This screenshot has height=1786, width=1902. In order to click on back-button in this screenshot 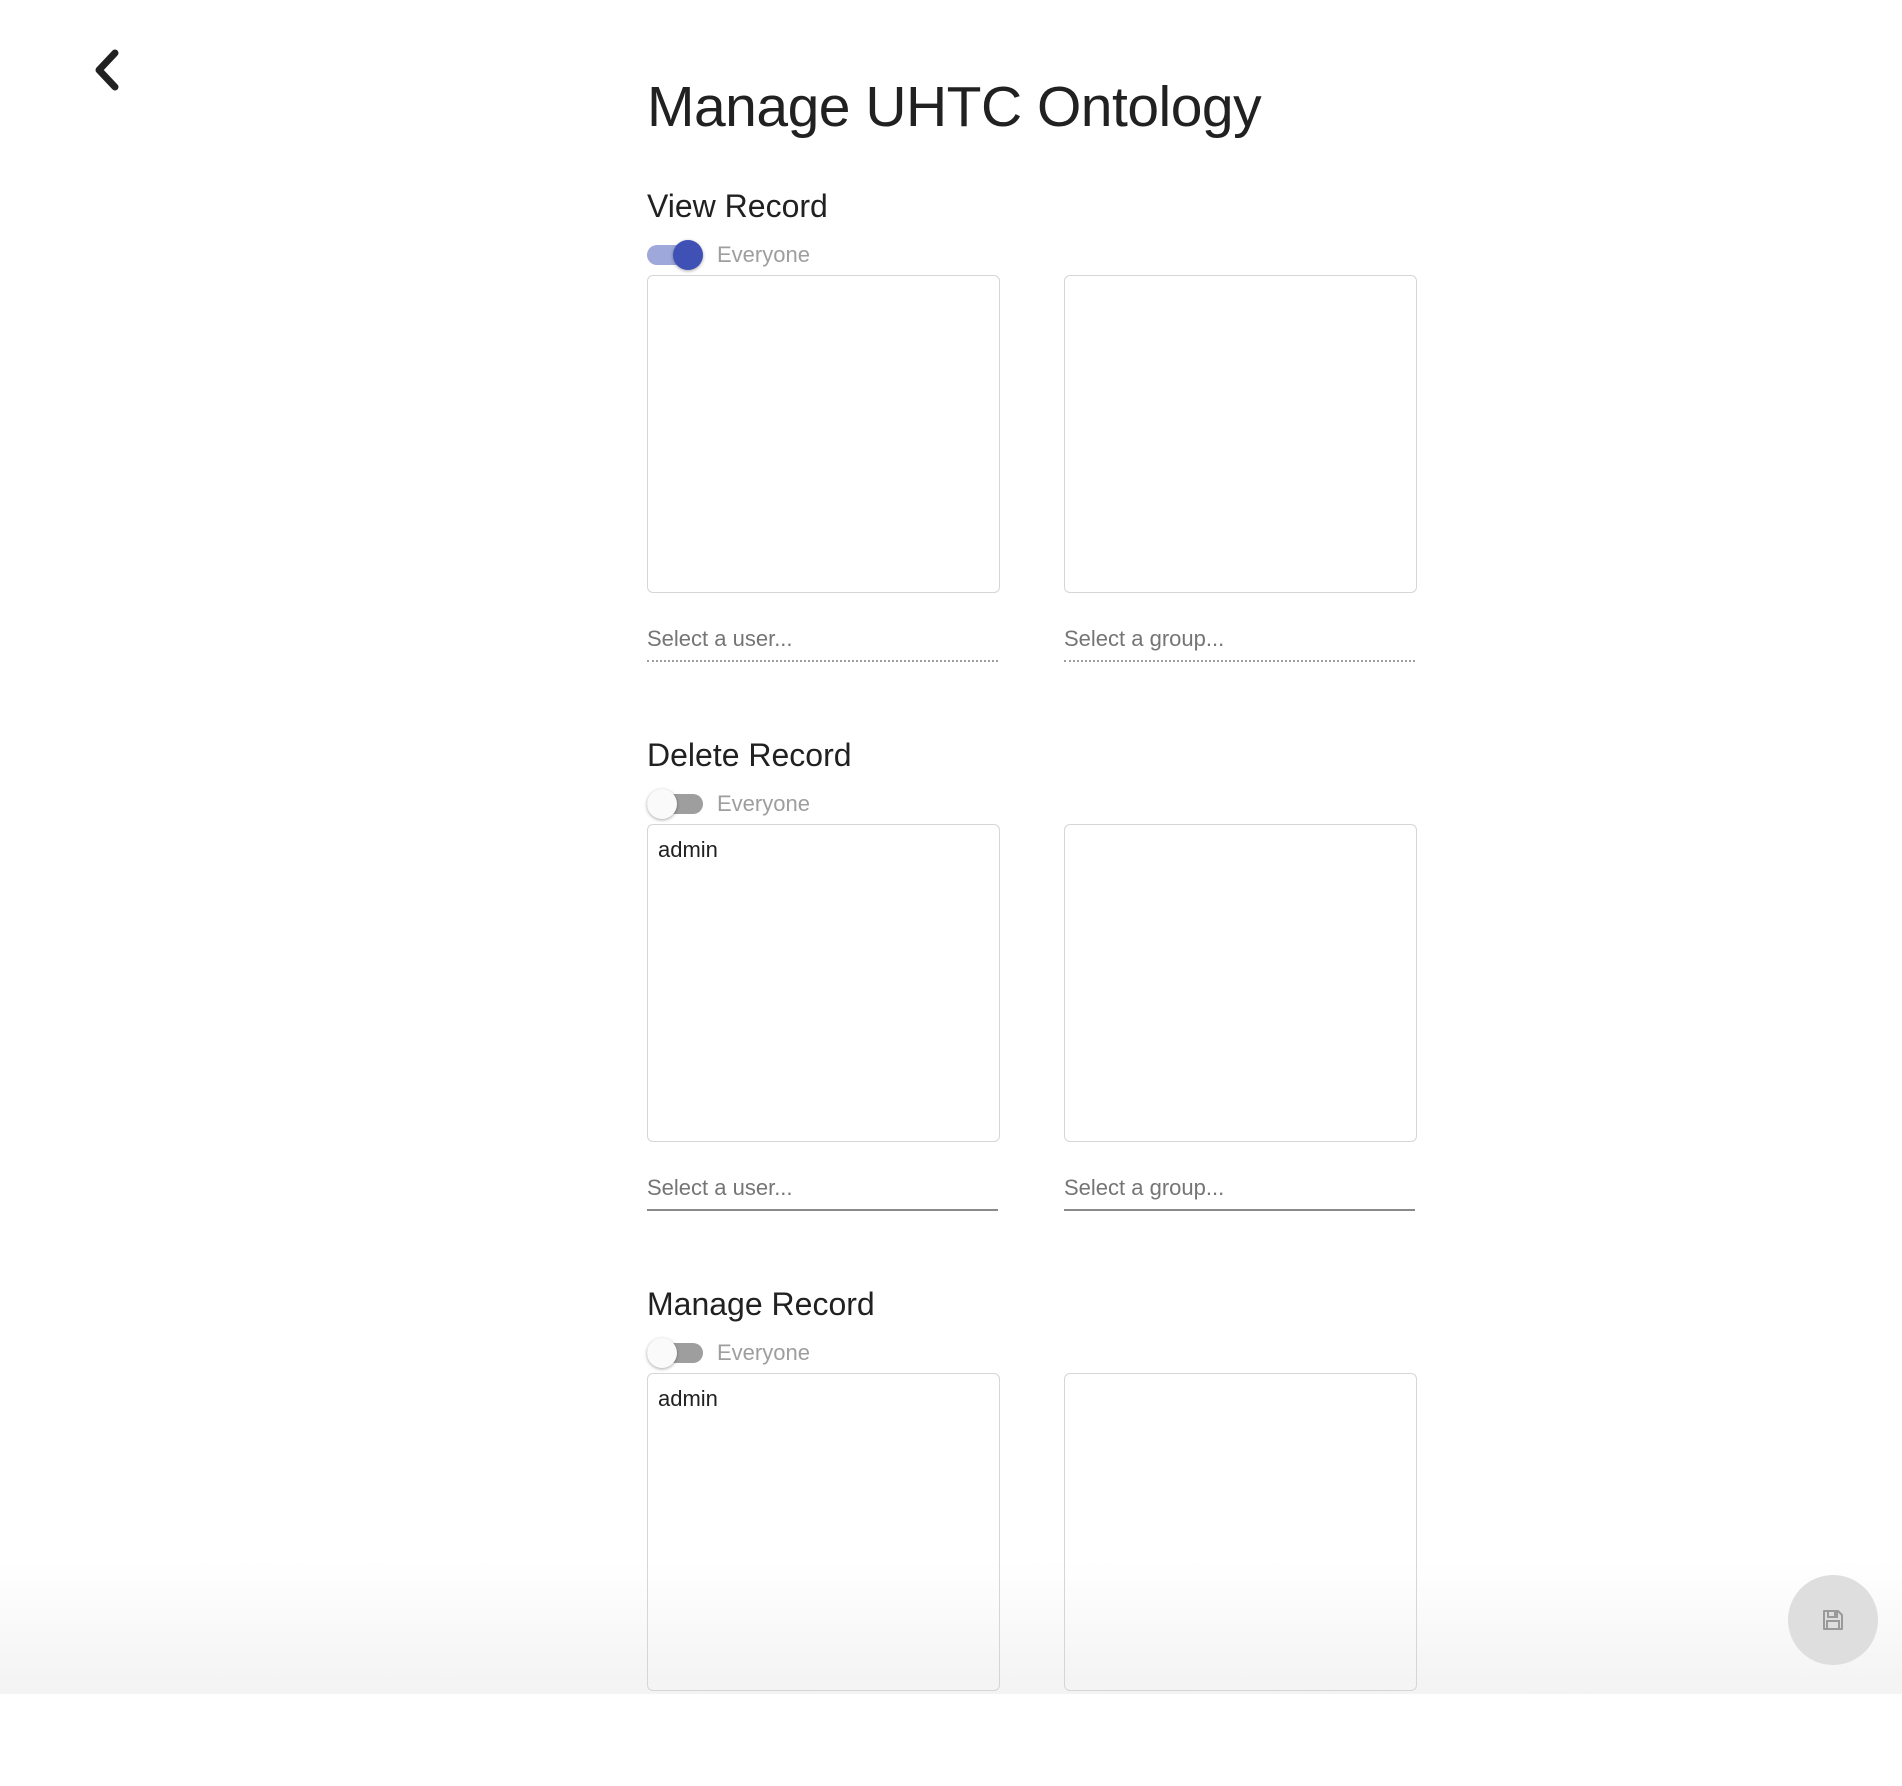, I will do `click(106, 70)`.